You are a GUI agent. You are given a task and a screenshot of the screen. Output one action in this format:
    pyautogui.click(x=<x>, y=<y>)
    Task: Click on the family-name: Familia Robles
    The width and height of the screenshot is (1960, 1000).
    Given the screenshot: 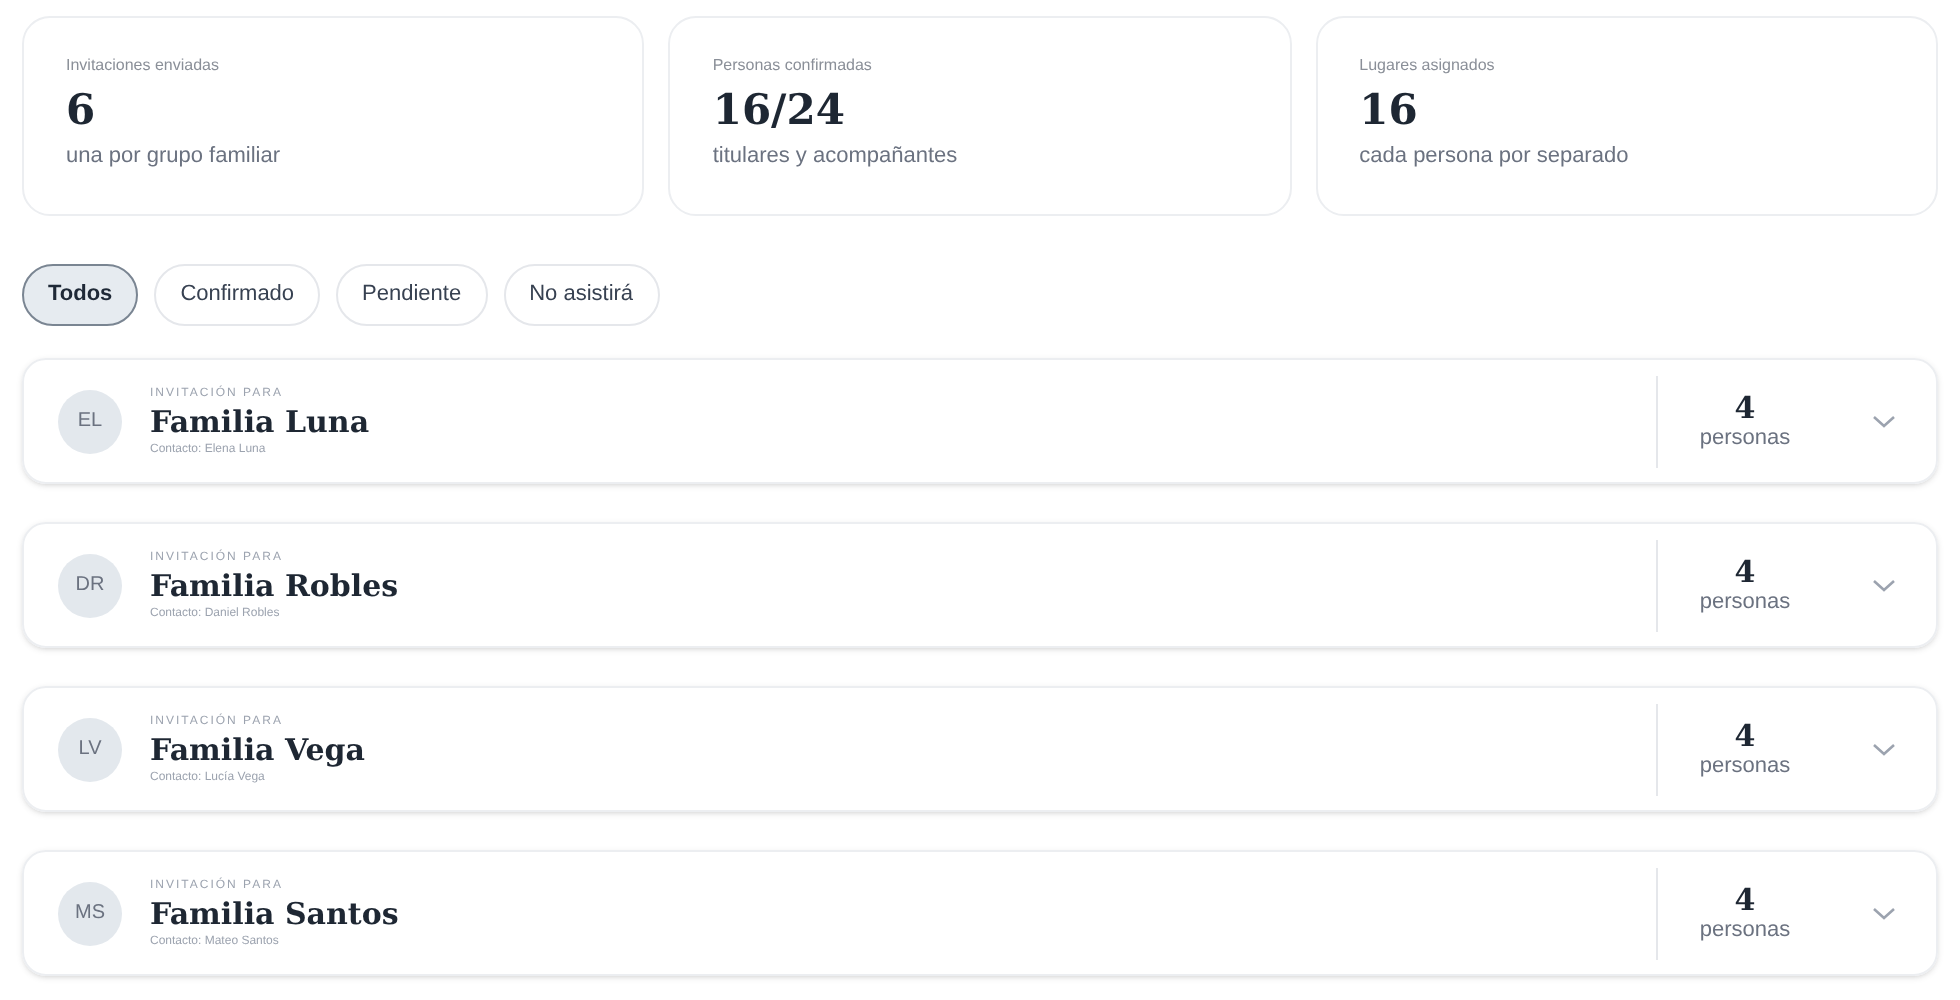 What is the action you would take?
    pyautogui.click(x=274, y=585)
    